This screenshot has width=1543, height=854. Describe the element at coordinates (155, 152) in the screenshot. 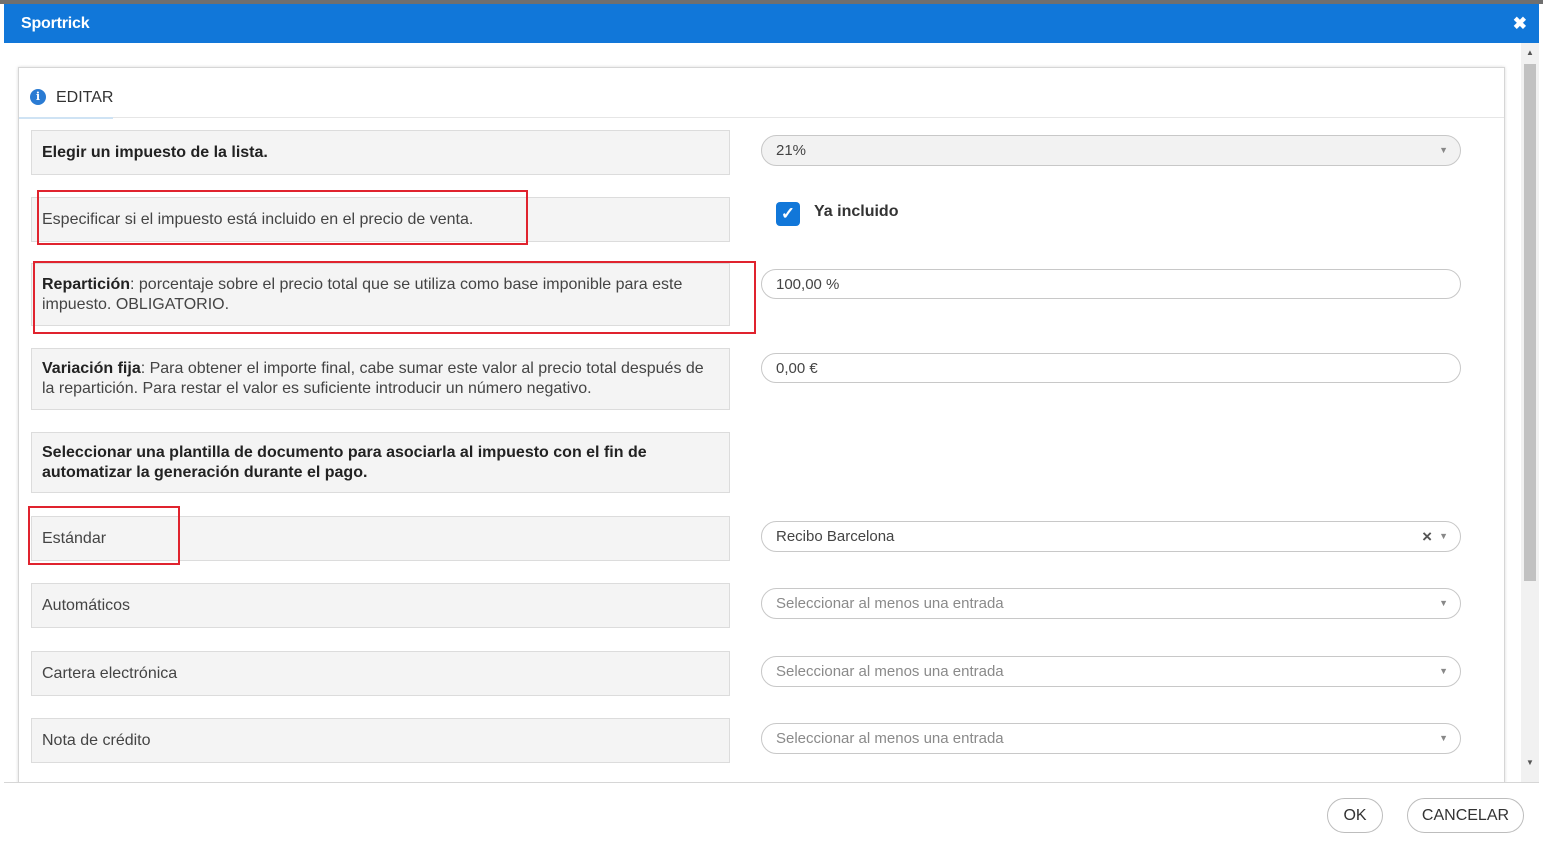

I see `tax-label: Elegir un impuesto de la lista.` at that location.